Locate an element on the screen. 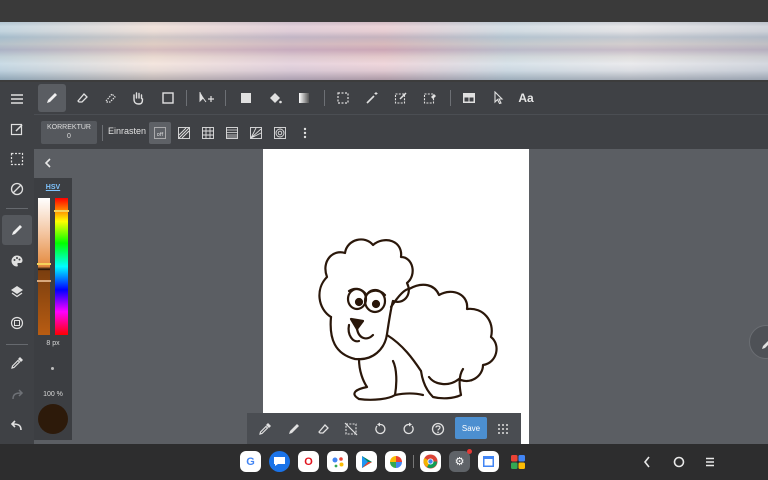 The image size is (768, 480). opera-icon: O is located at coordinates (308, 461).